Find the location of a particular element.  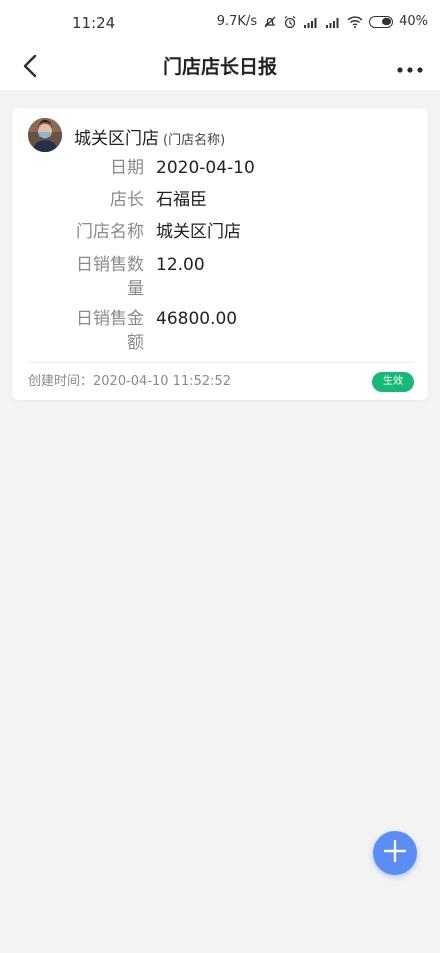

field-value: 12.00 is located at coordinates (180, 265).